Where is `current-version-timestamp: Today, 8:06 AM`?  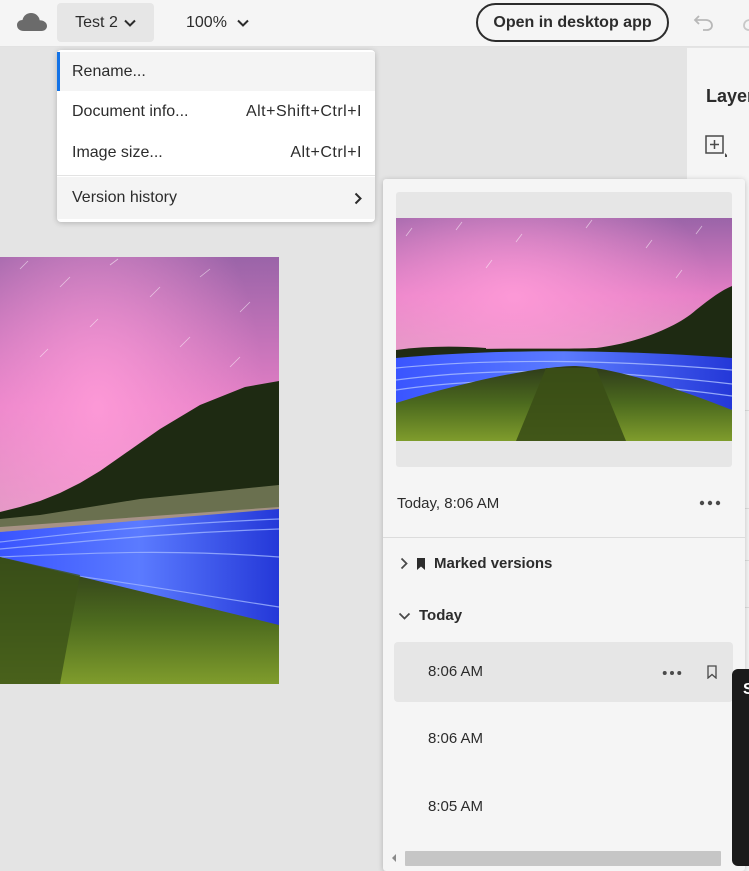 current-version-timestamp: Today, 8:06 AM is located at coordinates (448, 503).